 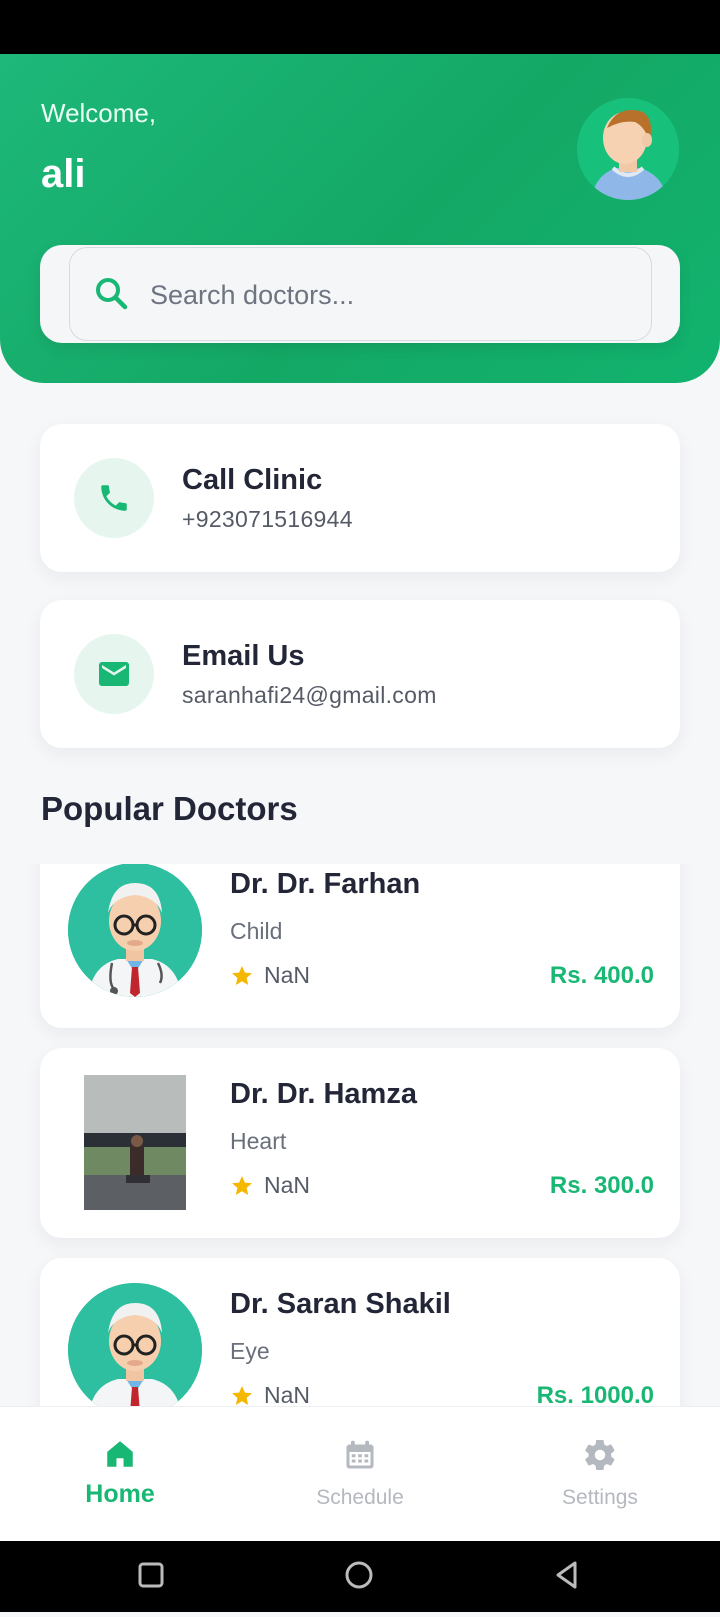 What do you see at coordinates (243, 656) in the screenshot?
I see `contact-title: Email Us` at bounding box center [243, 656].